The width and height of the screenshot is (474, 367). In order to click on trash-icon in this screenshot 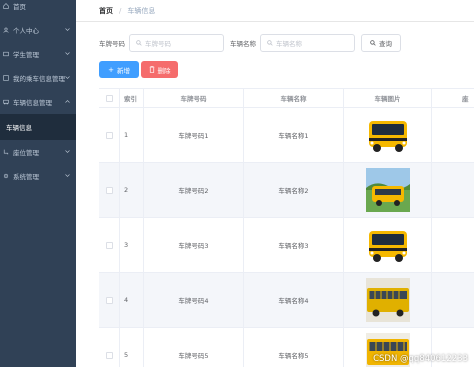, I will do `click(151, 69)`.